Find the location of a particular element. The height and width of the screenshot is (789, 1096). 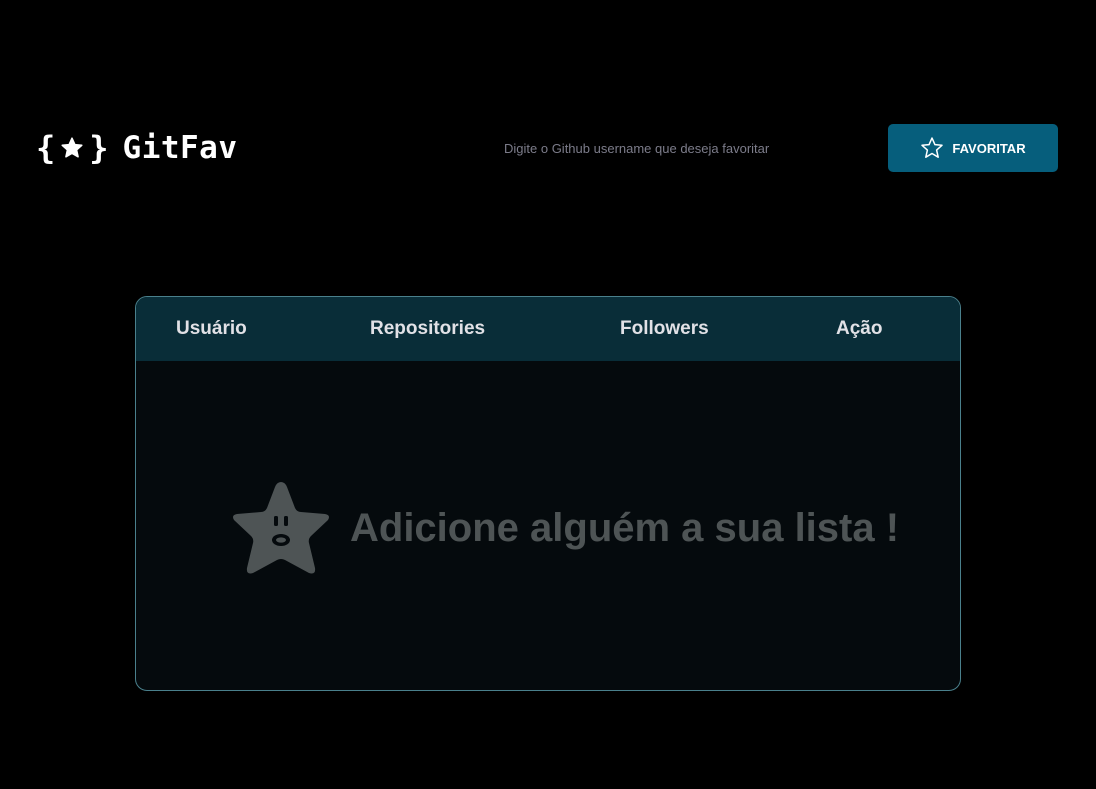

column-header-action: Ação is located at coordinates (859, 328).